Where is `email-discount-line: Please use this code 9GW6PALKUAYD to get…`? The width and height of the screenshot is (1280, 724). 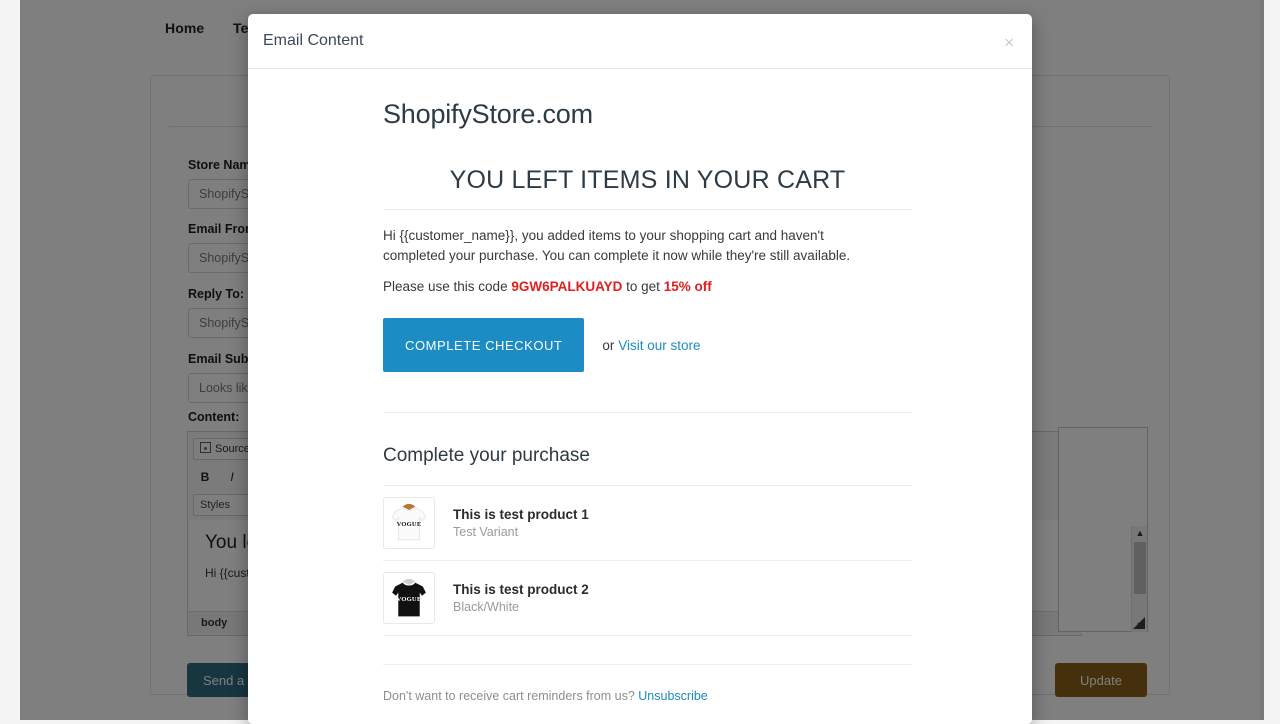 email-discount-line: Please use this code 9GW6PALKUAYD to get… is located at coordinates (647, 286).